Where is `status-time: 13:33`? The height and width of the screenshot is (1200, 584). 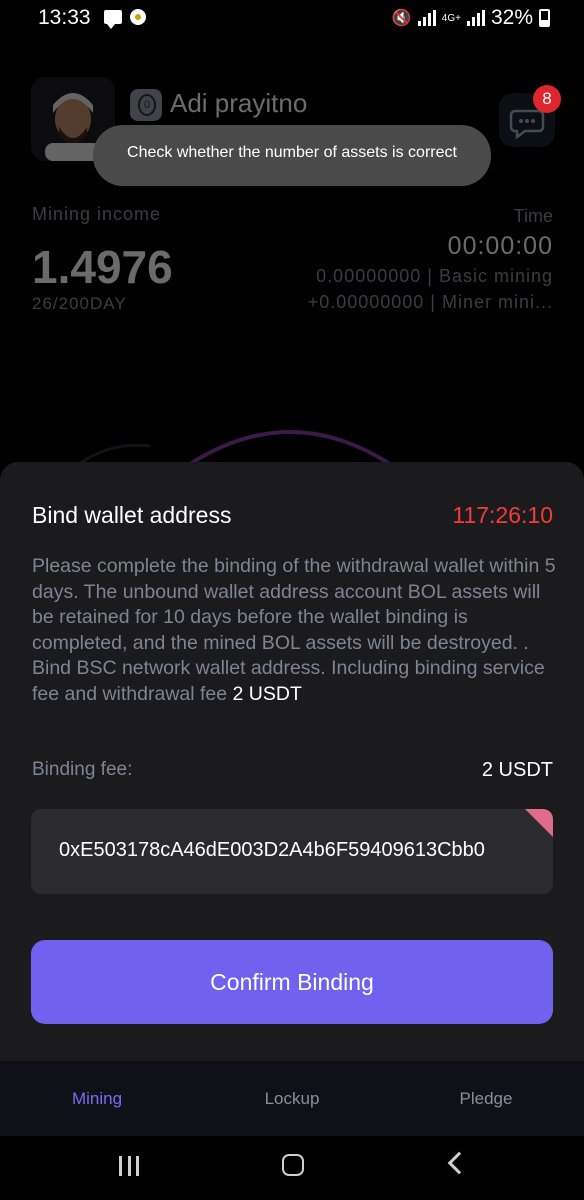
status-time: 13:33 is located at coordinates (64, 17).